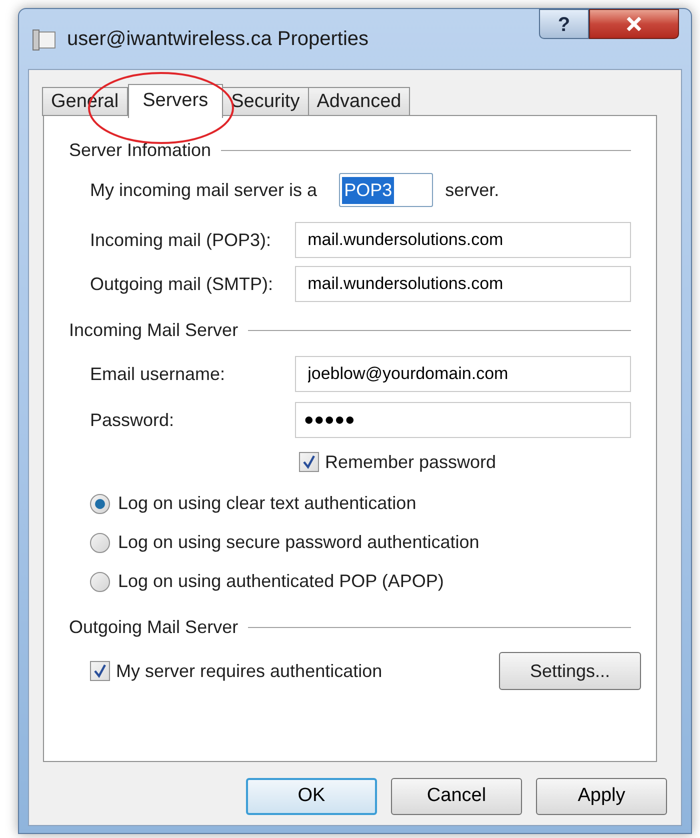 This screenshot has height=838, width=700. I want to click on dialog-button: Cancel, so click(456, 796).